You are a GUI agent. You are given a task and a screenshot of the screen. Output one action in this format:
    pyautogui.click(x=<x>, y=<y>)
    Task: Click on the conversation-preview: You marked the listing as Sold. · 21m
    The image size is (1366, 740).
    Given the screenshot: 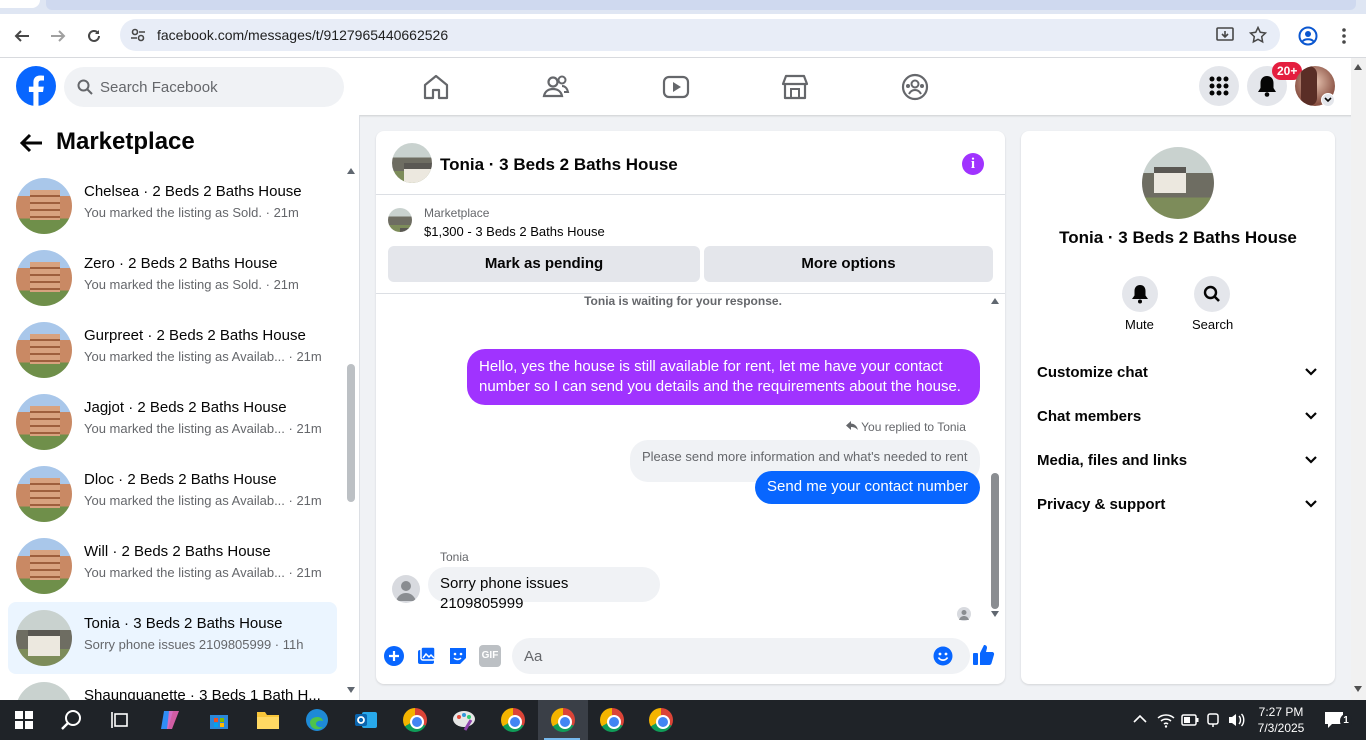 What is the action you would take?
    pyautogui.click(x=191, y=212)
    